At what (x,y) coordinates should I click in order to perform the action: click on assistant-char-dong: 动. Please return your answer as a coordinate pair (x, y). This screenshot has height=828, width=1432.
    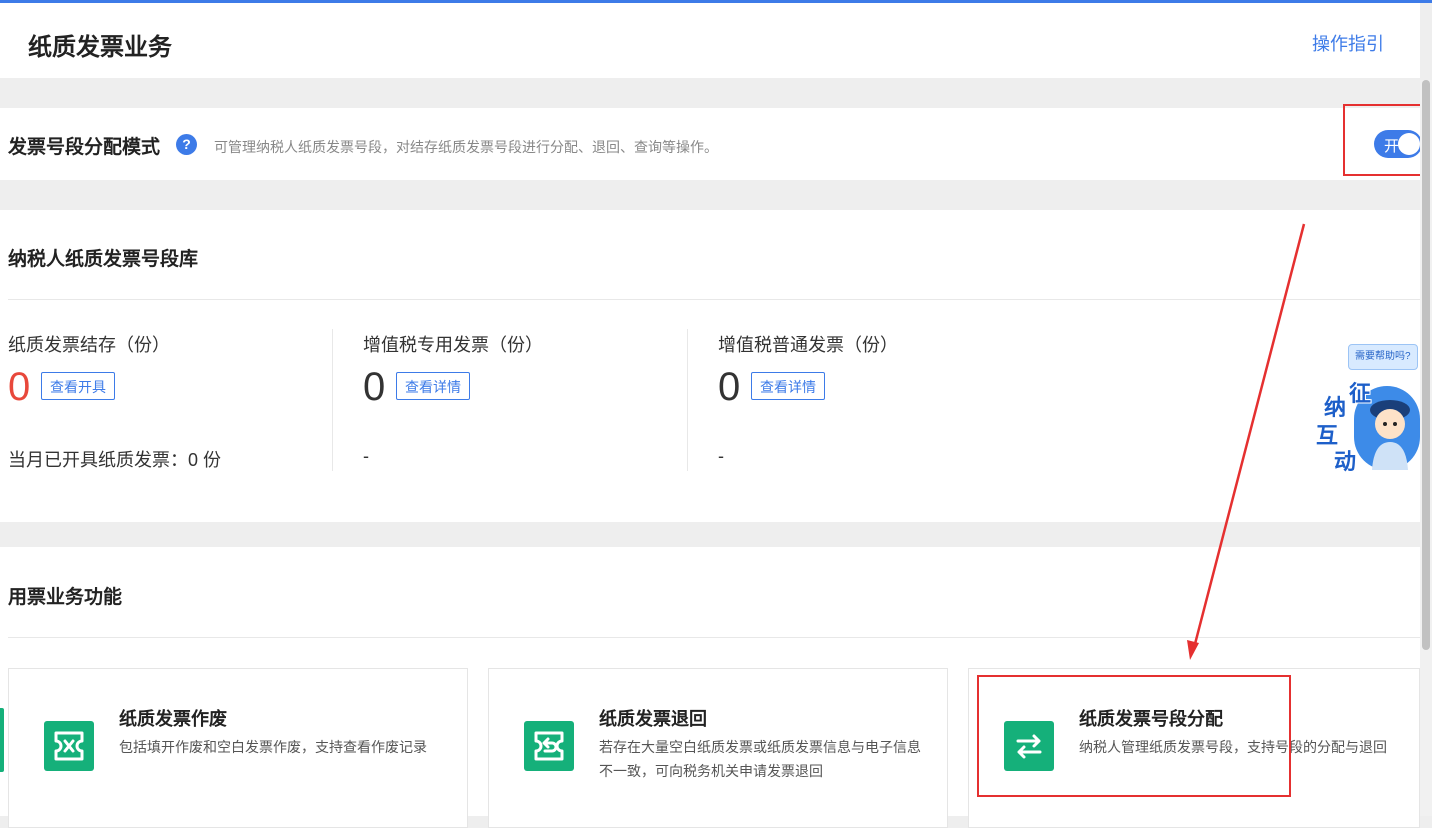
    Looking at the image, I should click on (1345, 461).